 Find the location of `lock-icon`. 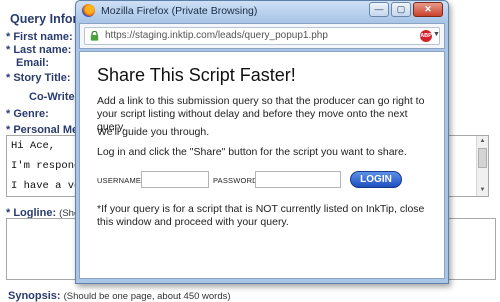

lock-icon is located at coordinates (94, 36).